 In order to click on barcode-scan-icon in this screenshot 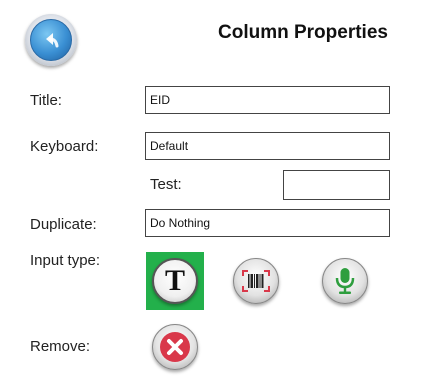, I will do `click(256, 281)`.